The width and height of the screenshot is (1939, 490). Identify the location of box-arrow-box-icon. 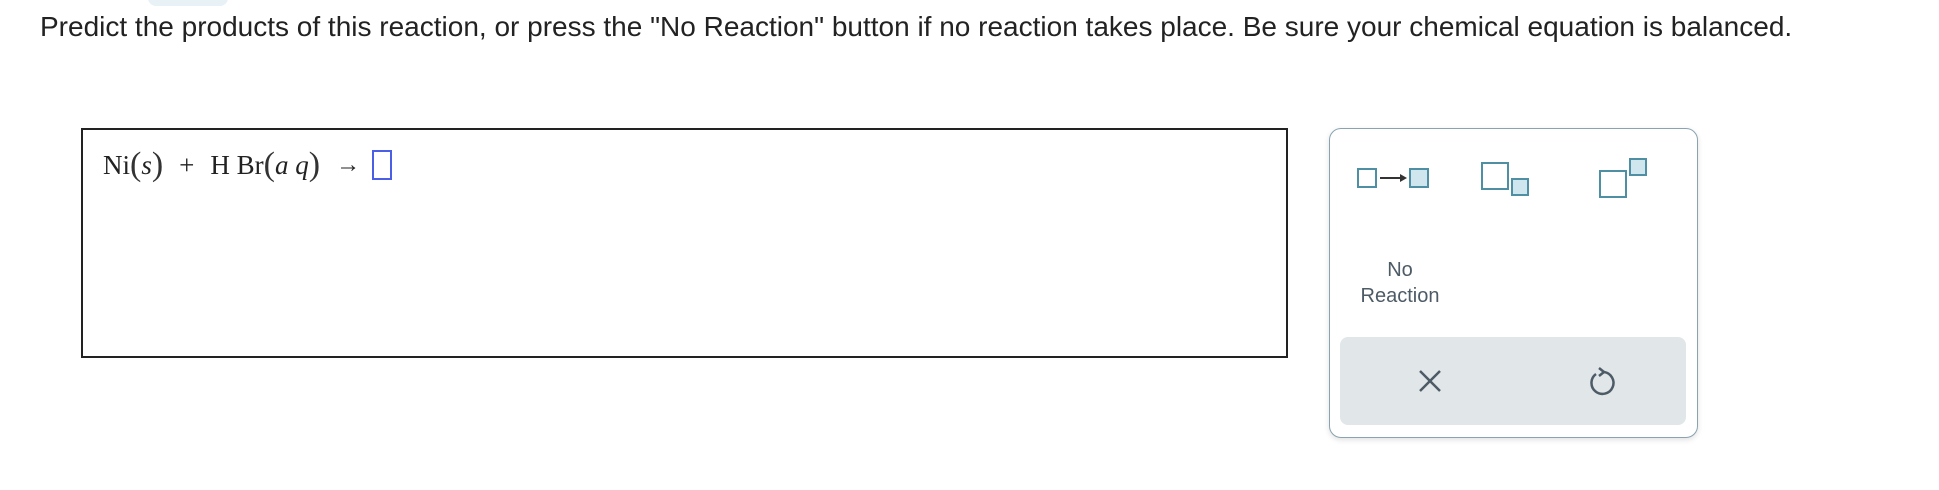
(1393, 178).